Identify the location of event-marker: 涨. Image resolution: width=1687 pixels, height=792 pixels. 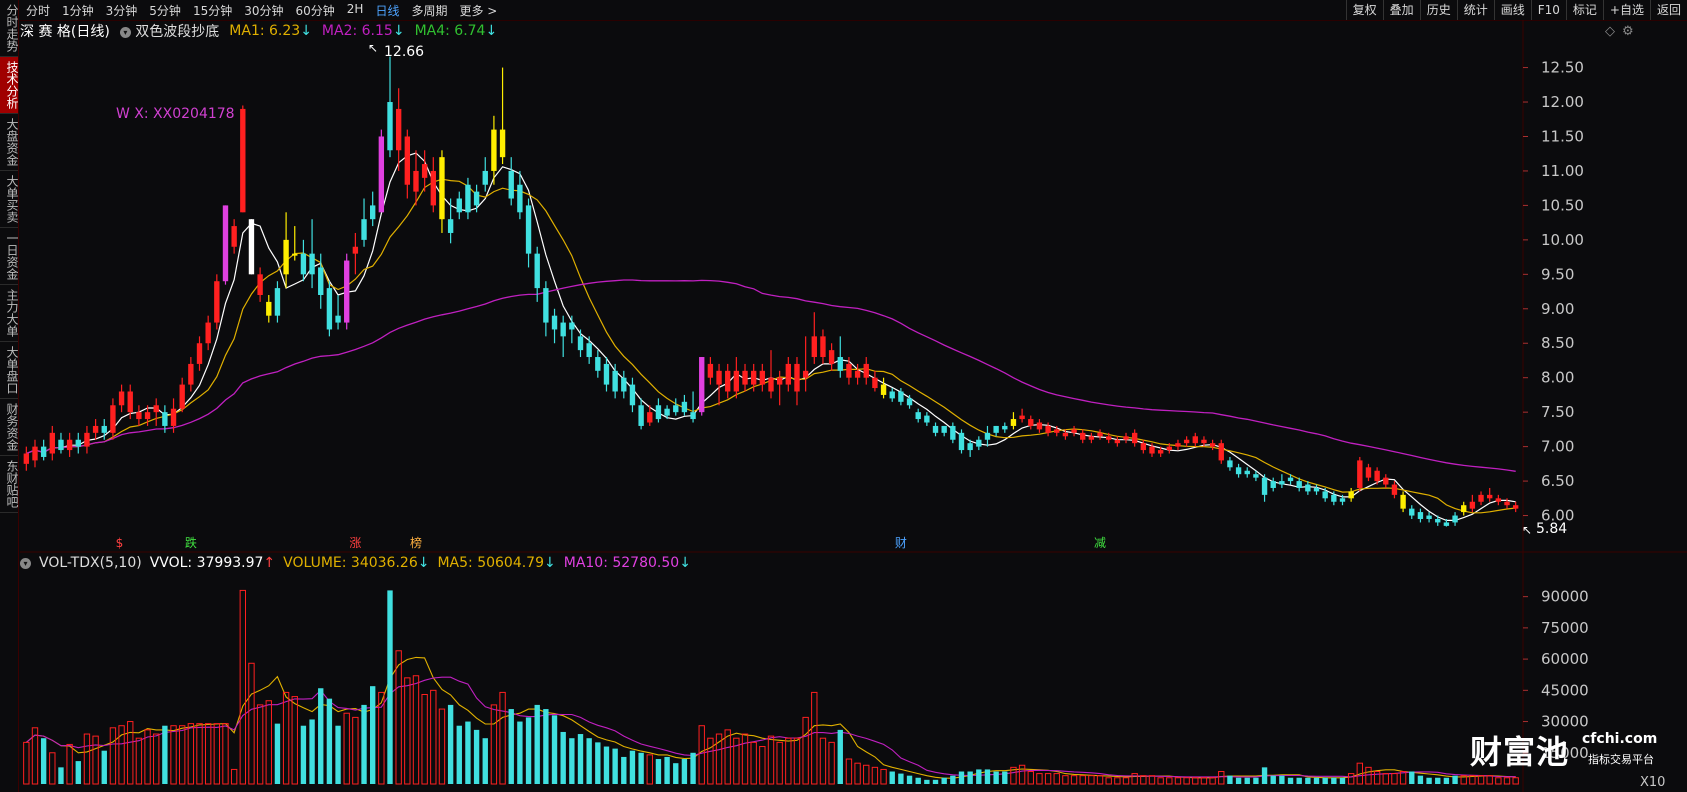
(355, 542).